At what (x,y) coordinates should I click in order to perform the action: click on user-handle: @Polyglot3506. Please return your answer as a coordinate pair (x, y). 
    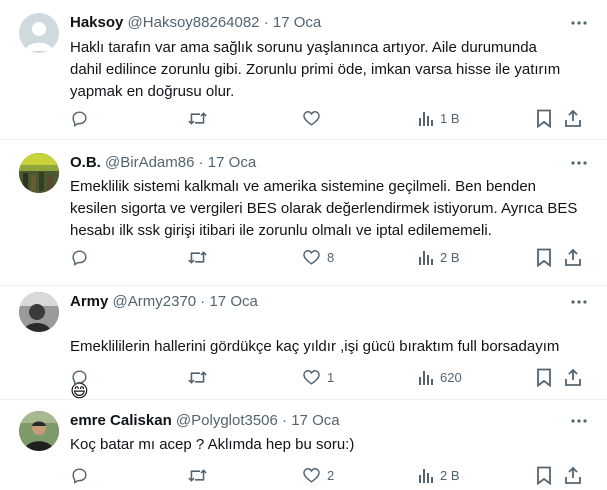
    Looking at the image, I should click on (227, 420).